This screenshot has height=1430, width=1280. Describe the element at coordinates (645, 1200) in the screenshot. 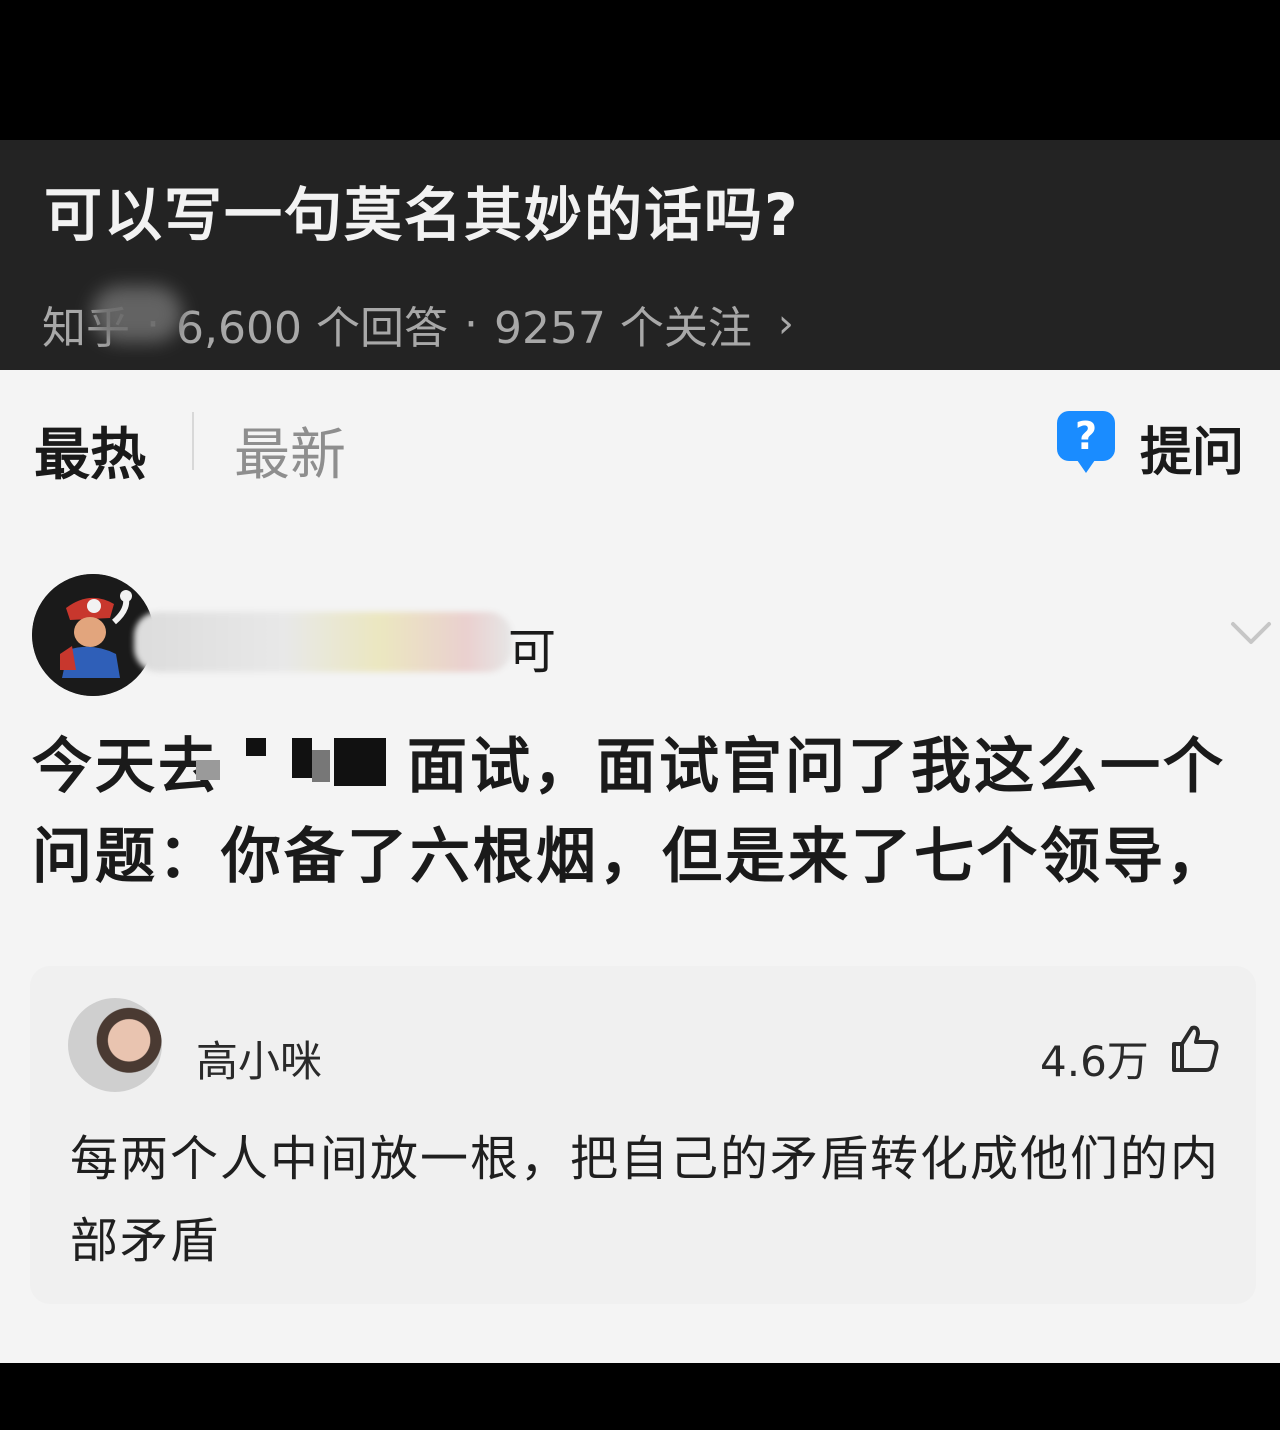

I see `comment-text: 每两个人中间放一根，把自己的矛盾转化成他们的内部矛盾` at that location.